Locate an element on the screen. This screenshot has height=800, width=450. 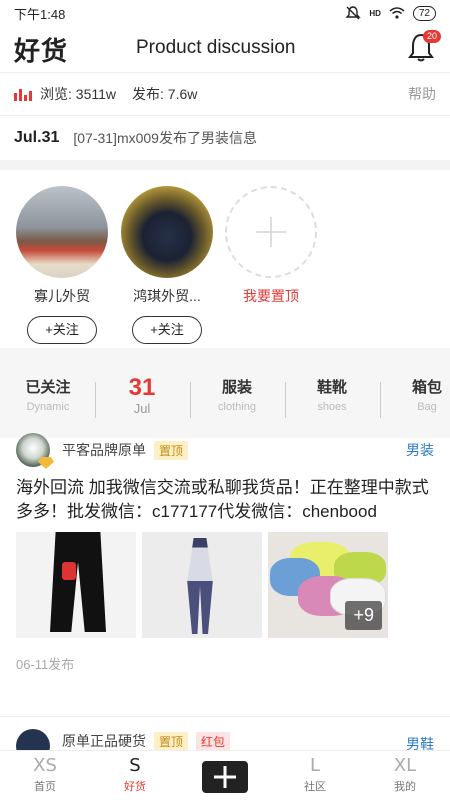
tab-label: 箱包 is located at coordinates (426, 387).